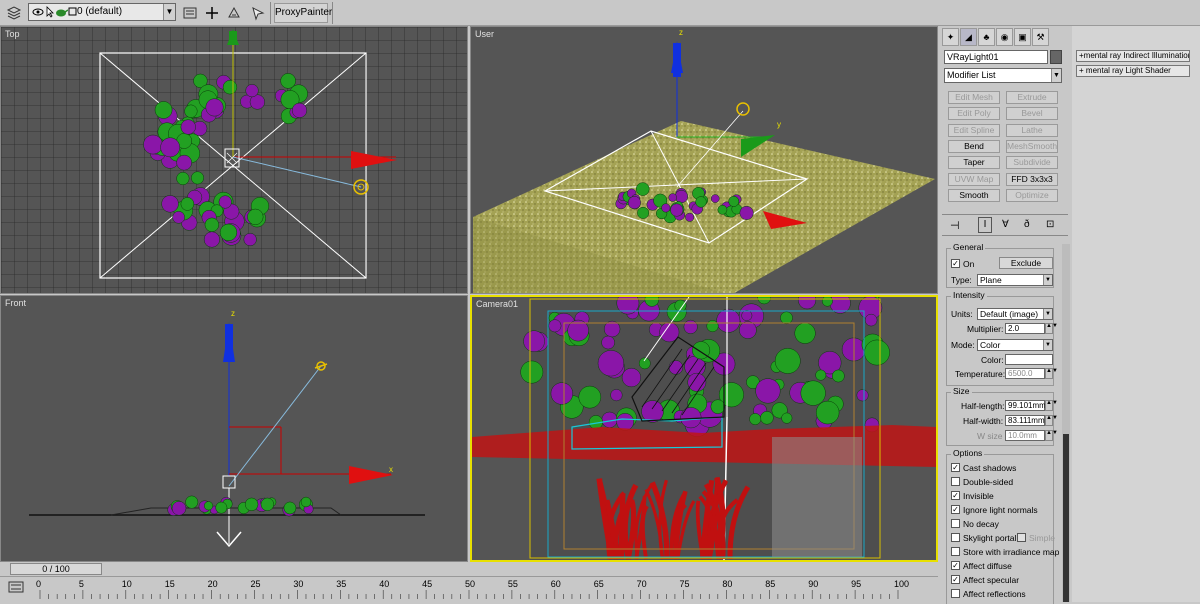 The width and height of the screenshot is (1200, 604). What do you see at coordinates (985, 225) in the screenshot?
I see `show-end-result-icon: I` at bounding box center [985, 225].